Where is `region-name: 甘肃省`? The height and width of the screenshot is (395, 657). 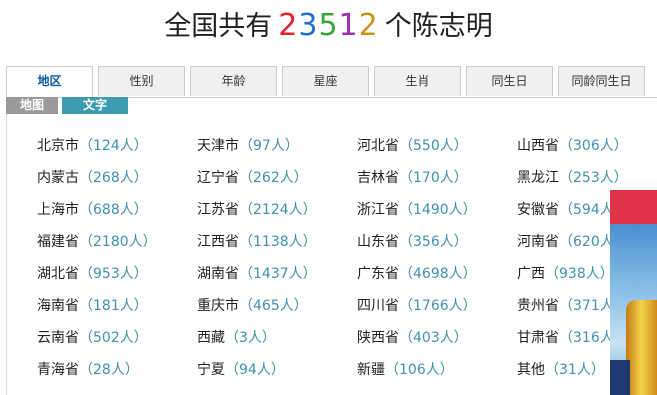 region-name: 甘肃省 is located at coordinates (538, 338).